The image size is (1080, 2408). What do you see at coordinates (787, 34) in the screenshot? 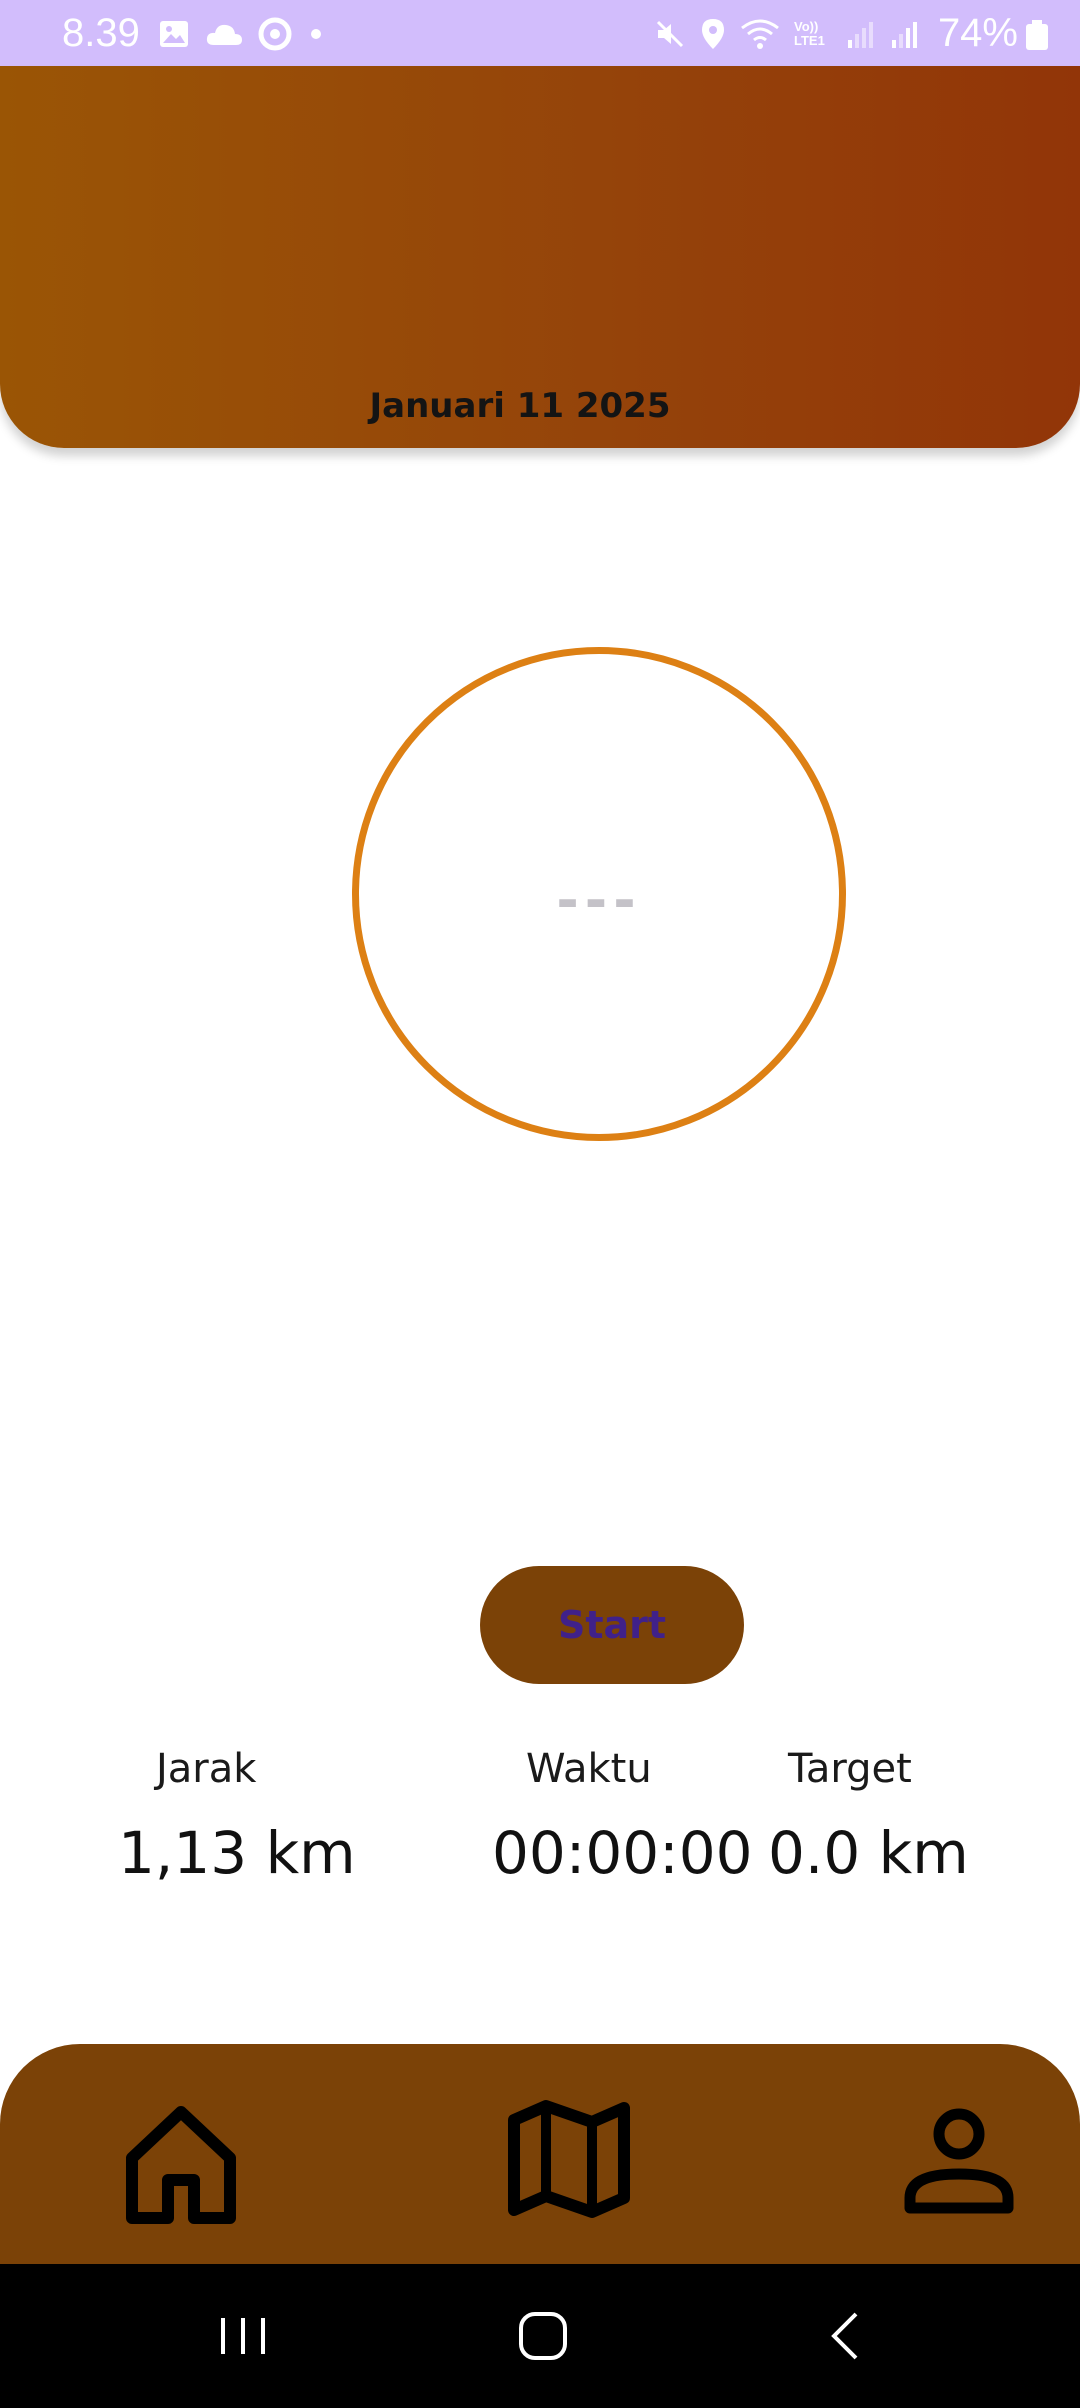
I see `status-right-icons: Vo)) LTE1` at bounding box center [787, 34].